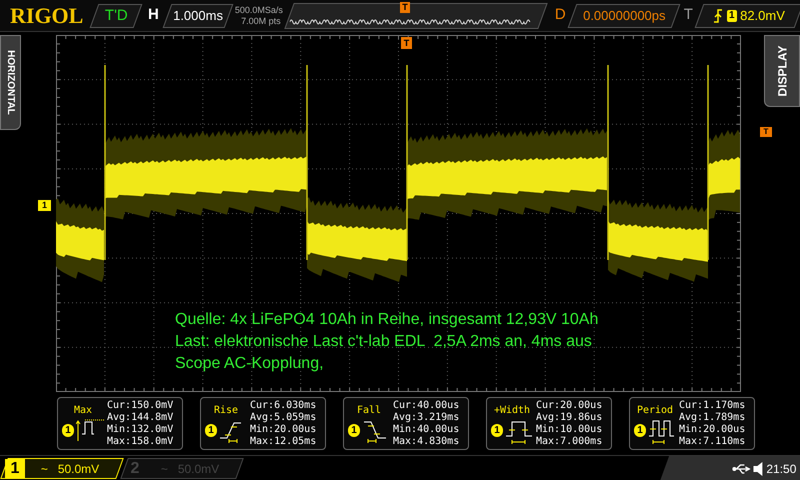 Image resolution: width=800 pixels, height=480 pixels. Describe the element at coordinates (116, 16) in the screenshot. I see `run-status: T'D` at that location.